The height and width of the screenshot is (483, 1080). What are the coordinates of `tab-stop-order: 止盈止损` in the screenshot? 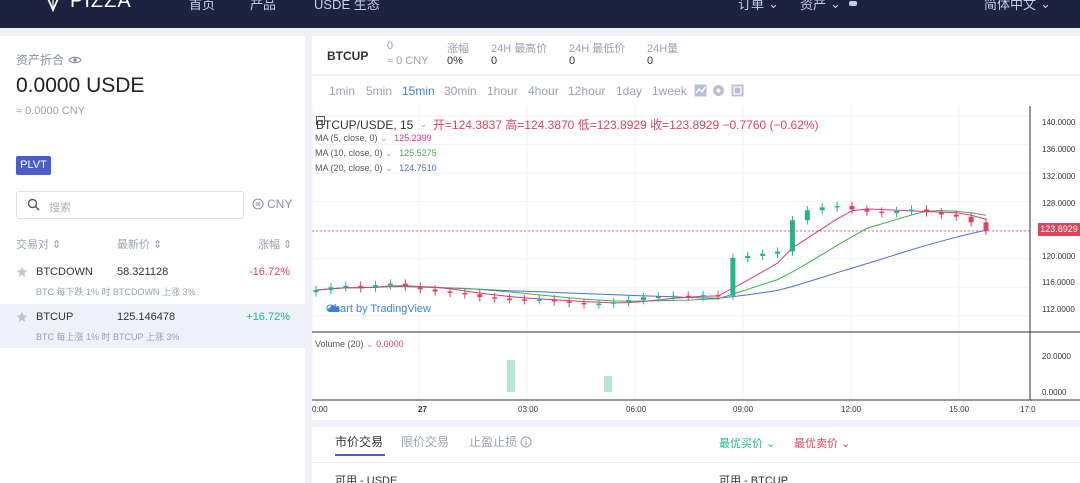 It's located at (500, 441).